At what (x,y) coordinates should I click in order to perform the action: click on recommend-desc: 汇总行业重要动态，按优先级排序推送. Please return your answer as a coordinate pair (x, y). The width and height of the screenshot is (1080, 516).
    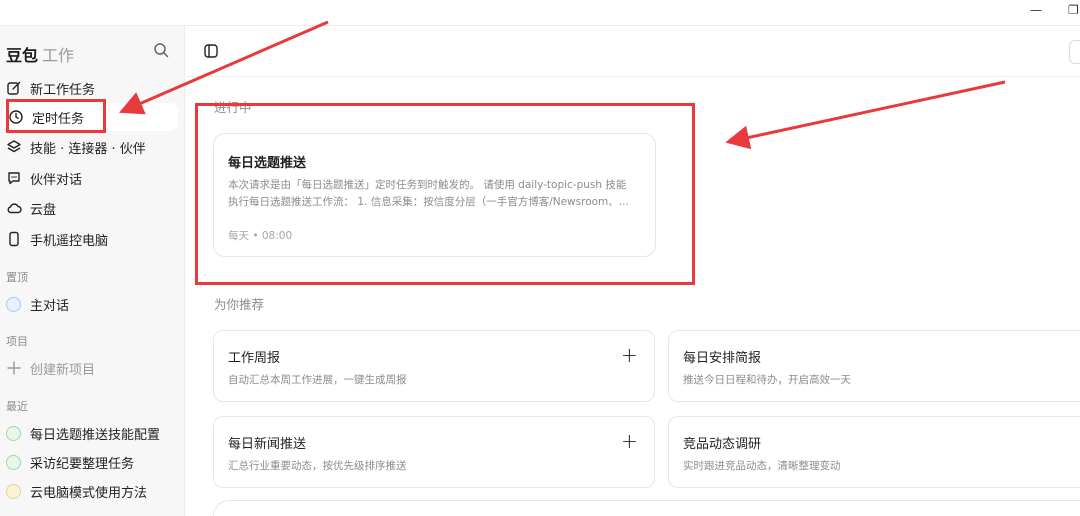
    Looking at the image, I should click on (317, 466).